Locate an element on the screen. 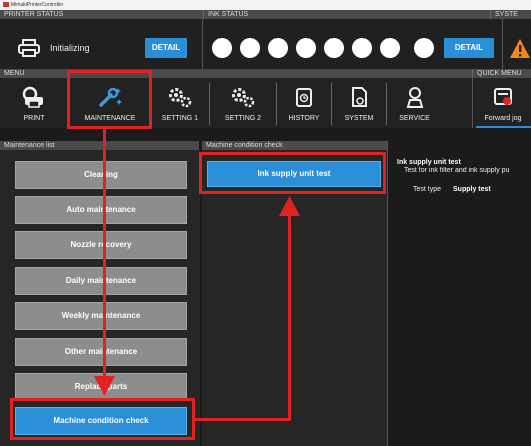  detail-field-value: Supply test is located at coordinates (472, 189).